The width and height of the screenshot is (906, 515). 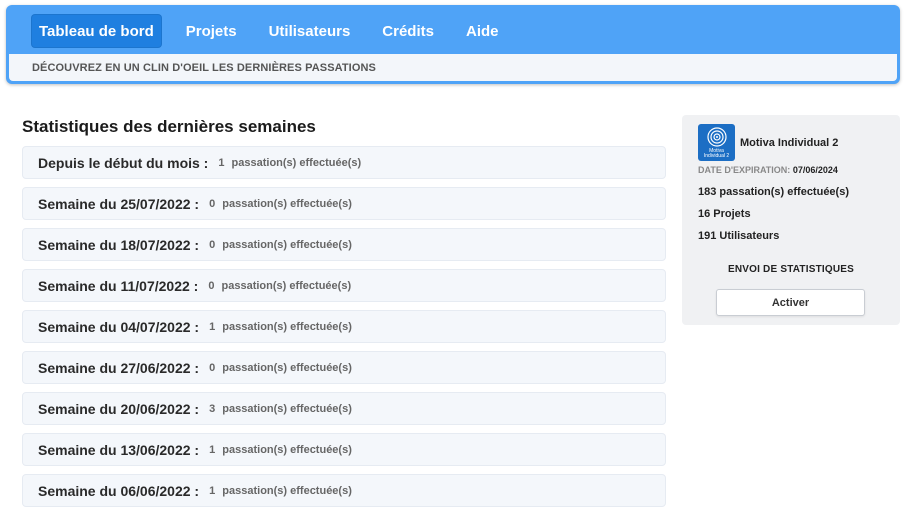 I want to click on passations-count: 183 passation(s) effectuée(s), so click(x=773, y=192).